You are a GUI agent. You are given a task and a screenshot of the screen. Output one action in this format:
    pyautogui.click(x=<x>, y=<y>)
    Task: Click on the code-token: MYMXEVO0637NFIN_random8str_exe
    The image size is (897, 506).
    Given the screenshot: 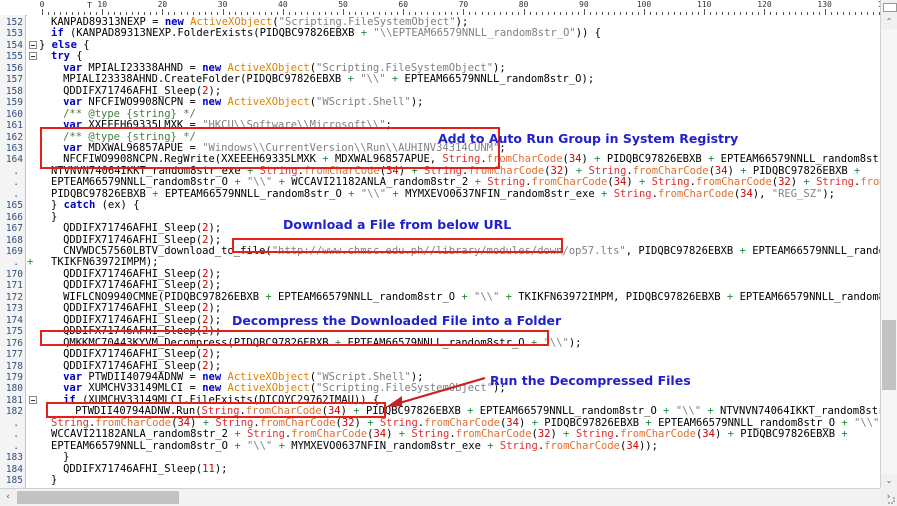 What is the action you would take?
    pyautogui.click(x=503, y=193)
    